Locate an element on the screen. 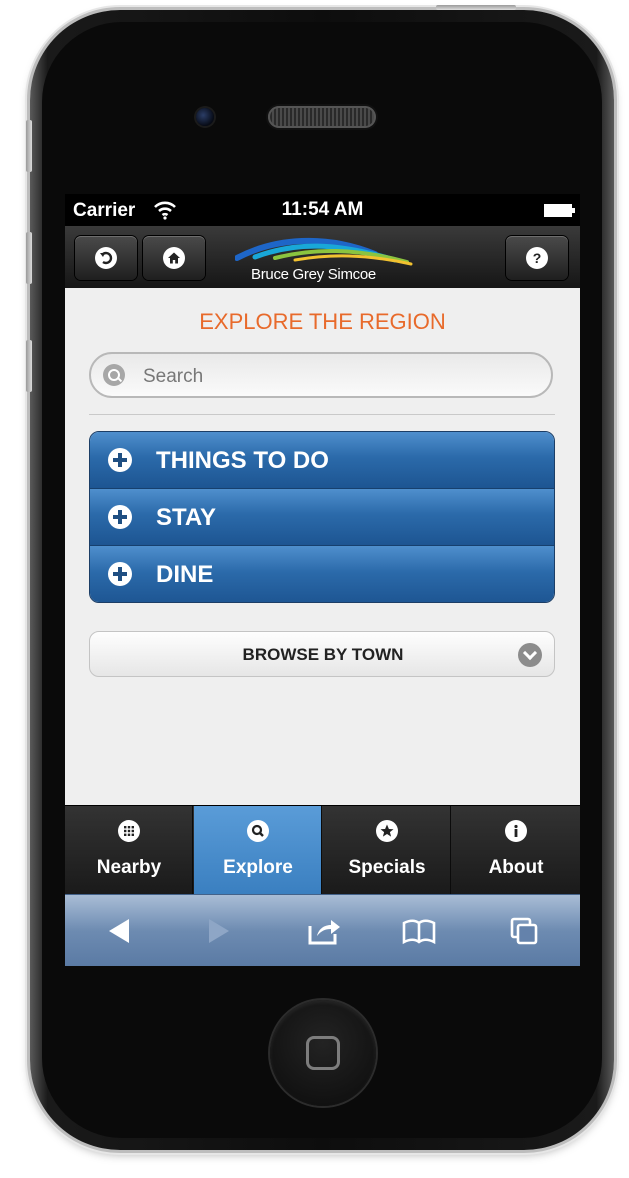 This screenshot has width=629, height=1178. book-icon is located at coordinates (419, 932).